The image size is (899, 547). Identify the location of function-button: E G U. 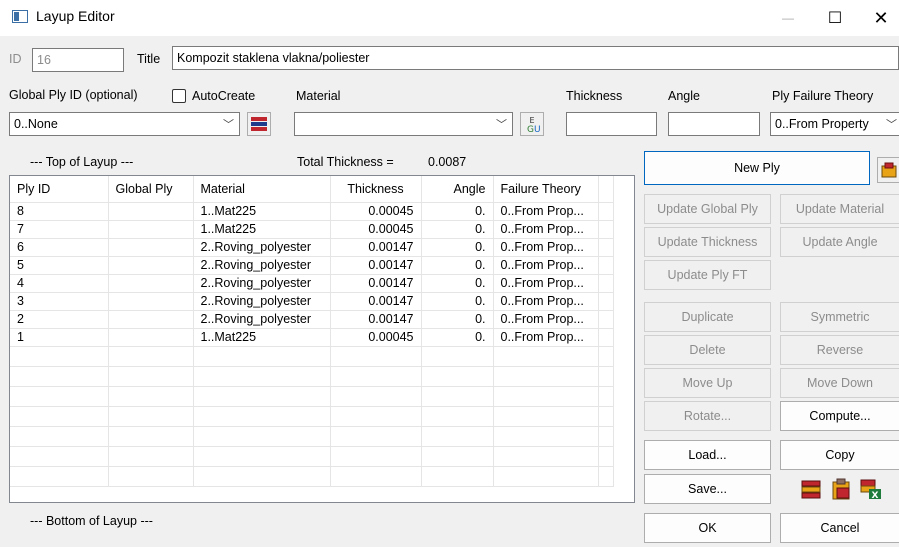
(532, 124).